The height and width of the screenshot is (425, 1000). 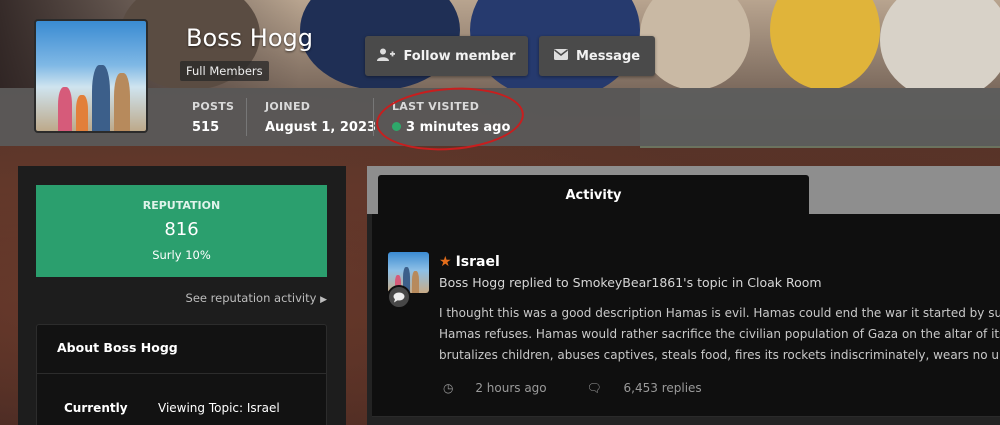 What do you see at coordinates (288, 106) in the screenshot?
I see `stat-joined-label: JOINED` at bounding box center [288, 106].